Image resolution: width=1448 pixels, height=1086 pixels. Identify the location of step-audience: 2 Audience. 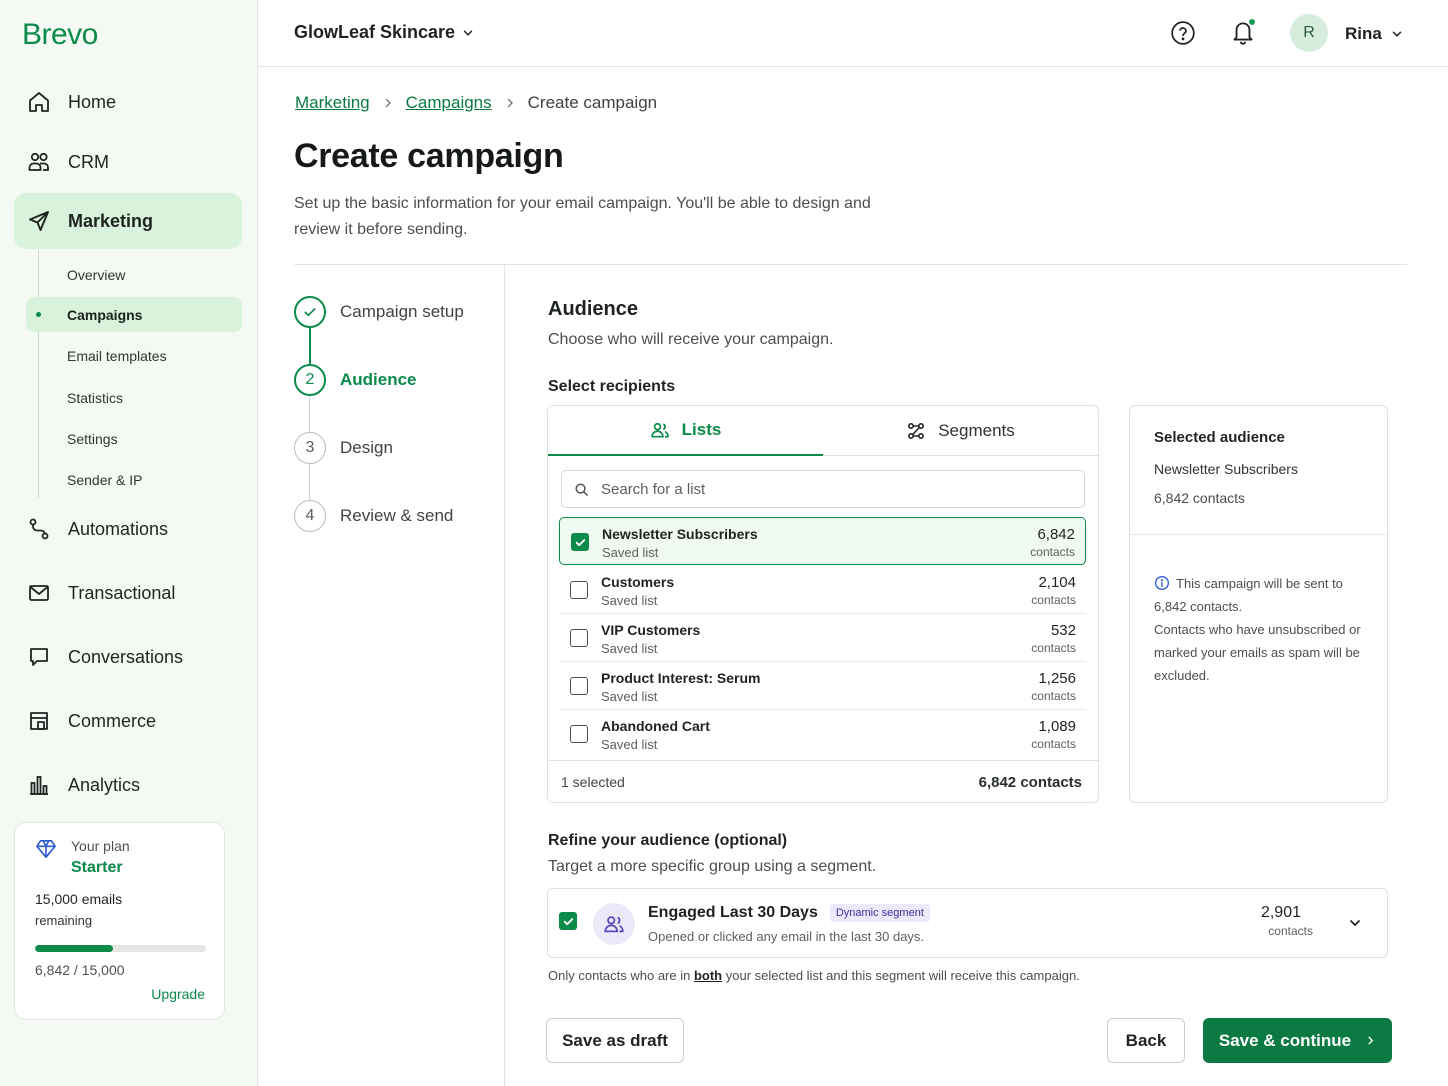
(355, 380).